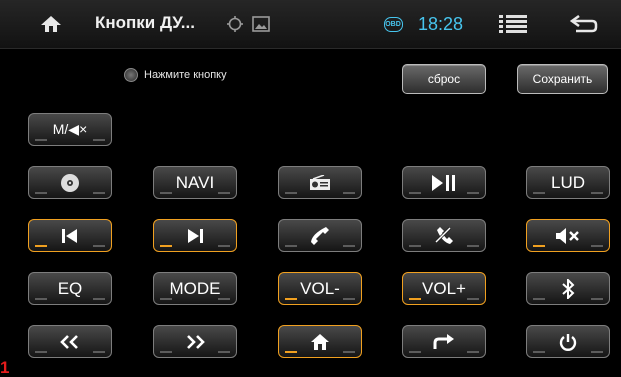 Image resolution: width=621 pixels, height=377 pixels. I want to click on obd-badge: OBD, so click(393, 24).